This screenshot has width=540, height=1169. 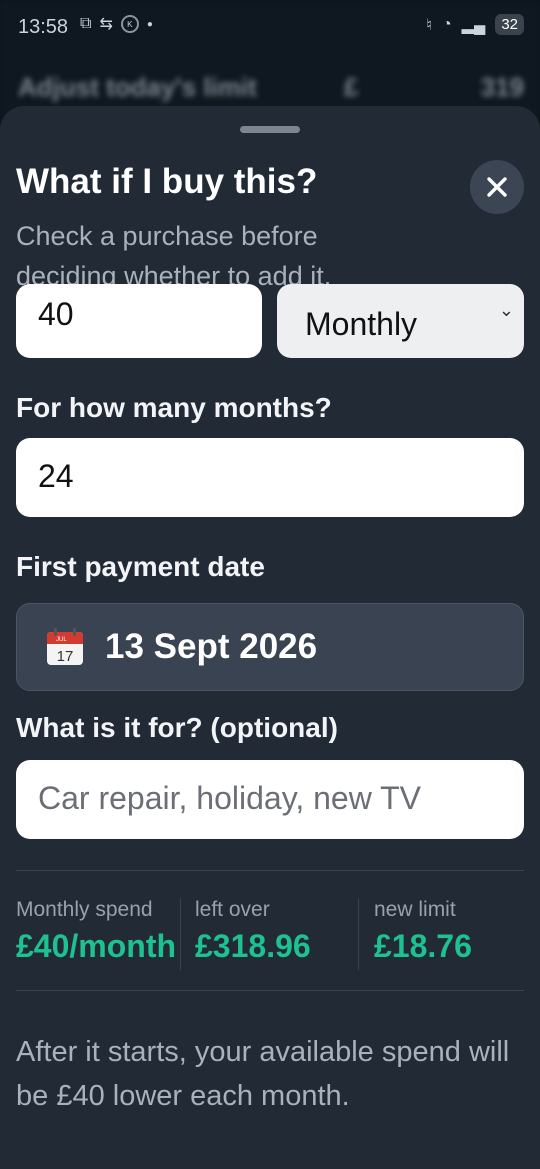 I want to click on stat-label: Monthly spend, so click(x=84, y=909).